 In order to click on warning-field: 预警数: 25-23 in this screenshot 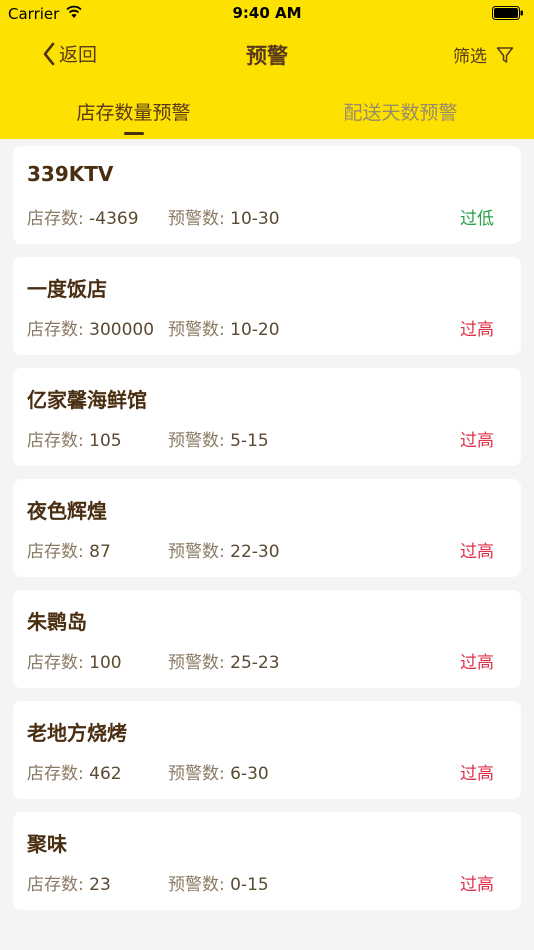, I will do `click(224, 660)`.